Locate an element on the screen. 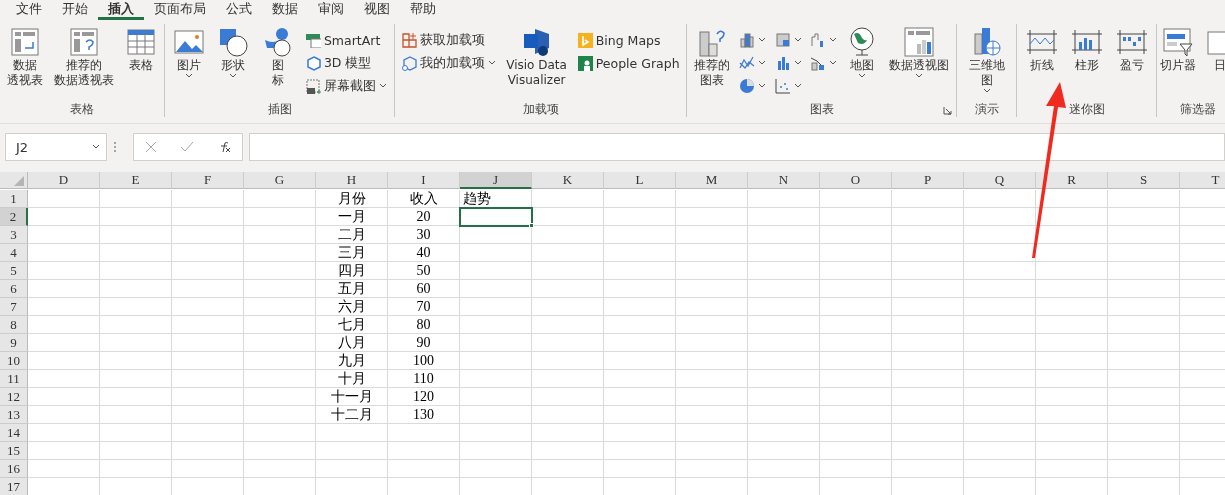 This screenshot has width=1225, height=495. column-header: I is located at coordinates (424, 180).